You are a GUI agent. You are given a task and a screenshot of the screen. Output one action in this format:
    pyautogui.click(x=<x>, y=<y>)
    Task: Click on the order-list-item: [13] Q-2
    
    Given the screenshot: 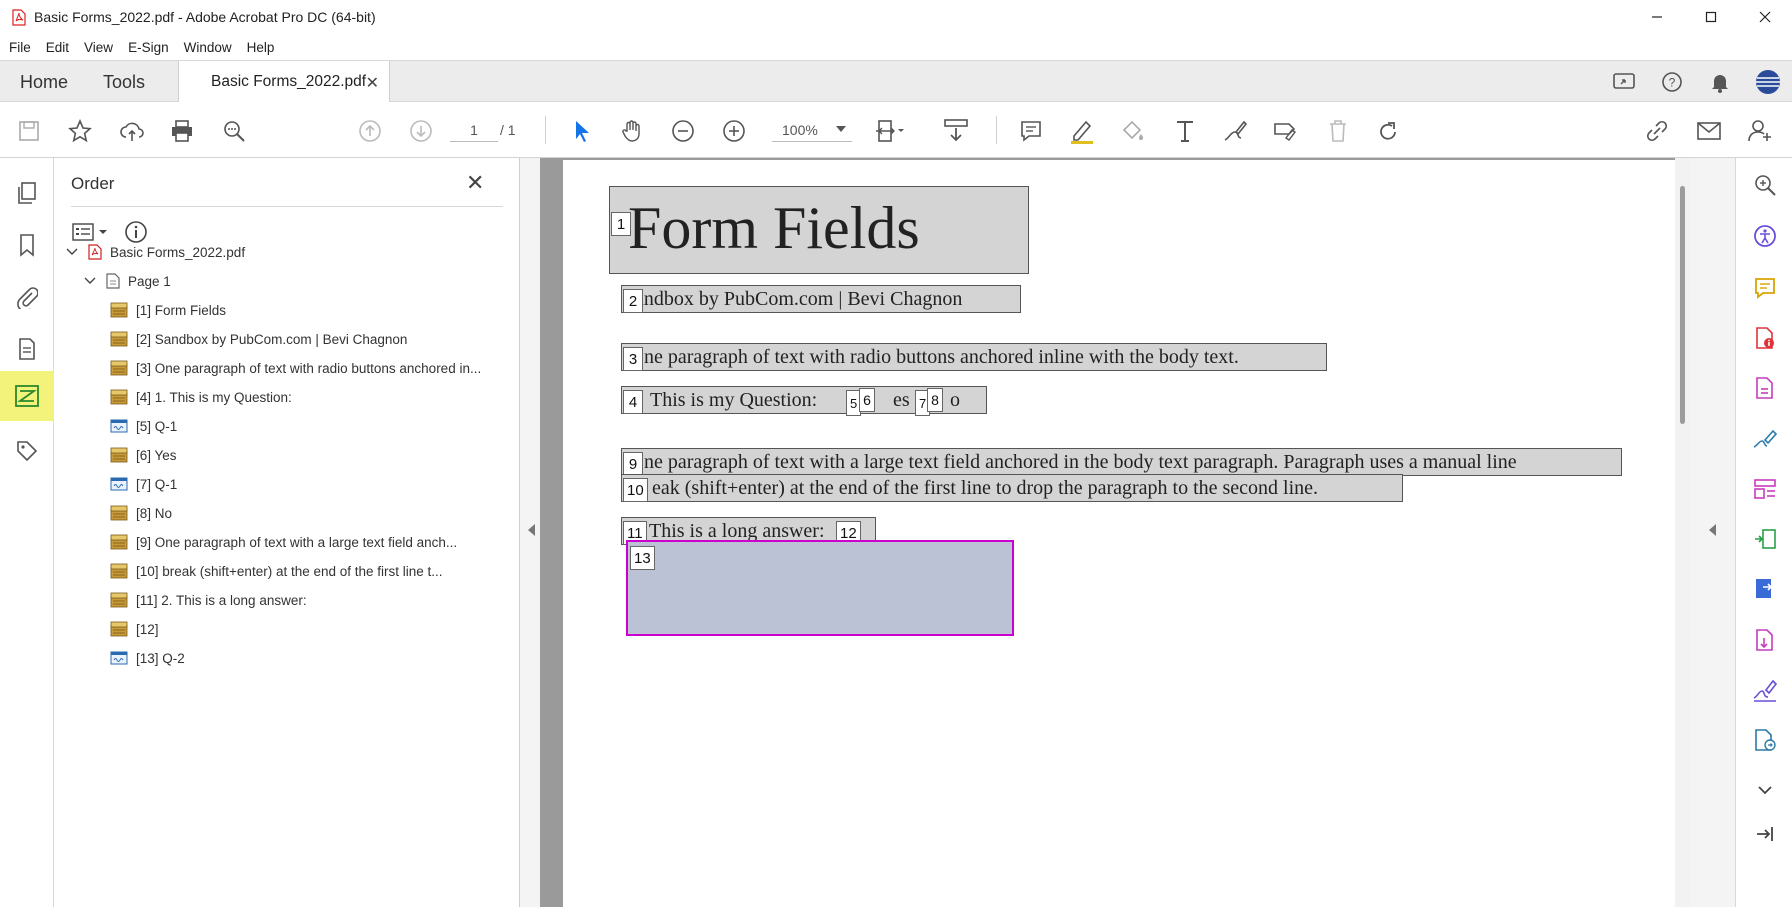 What is the action you would take?
    pyautogui.click(x=147, y=658)
    